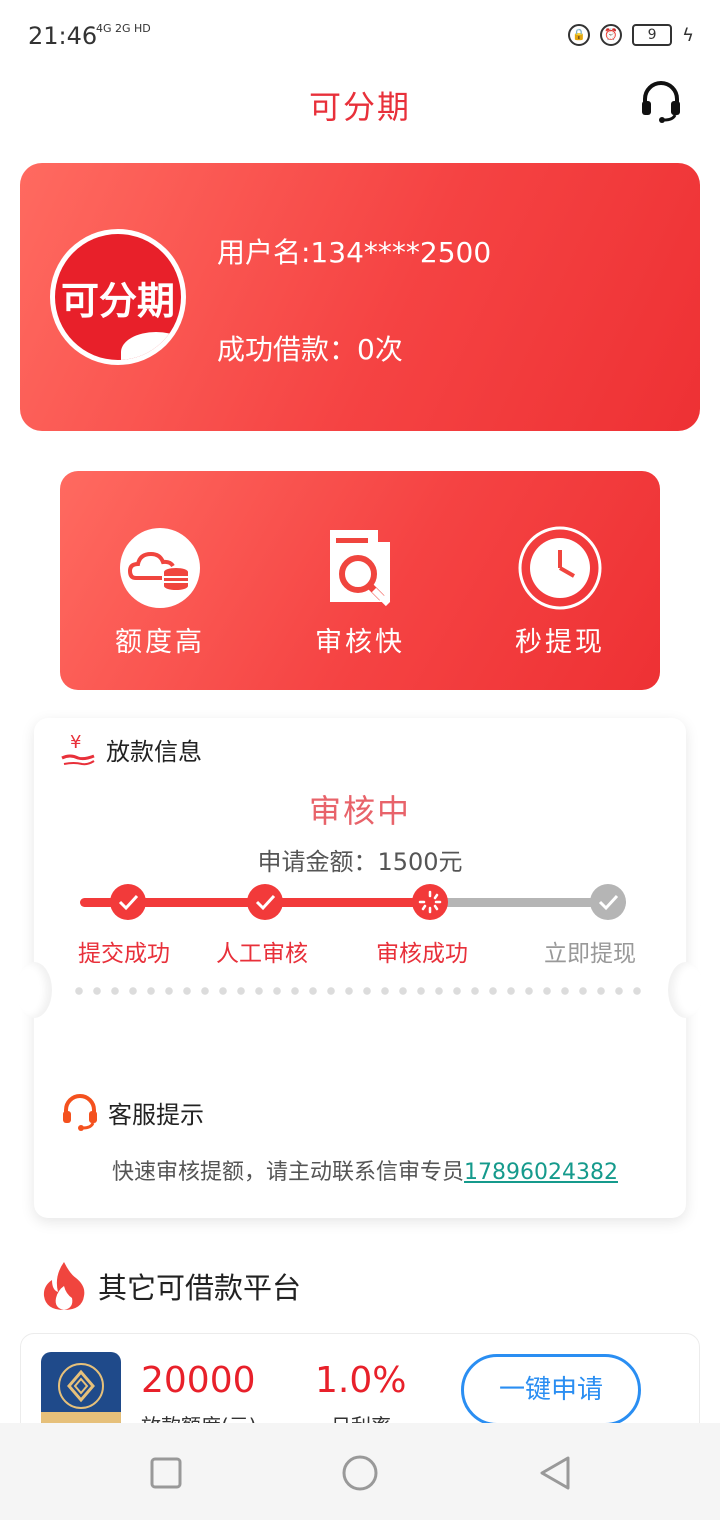 This screenshot has width=720, height=1520. I want to click on loan-info-title: 放款信息, so click(154, 751).